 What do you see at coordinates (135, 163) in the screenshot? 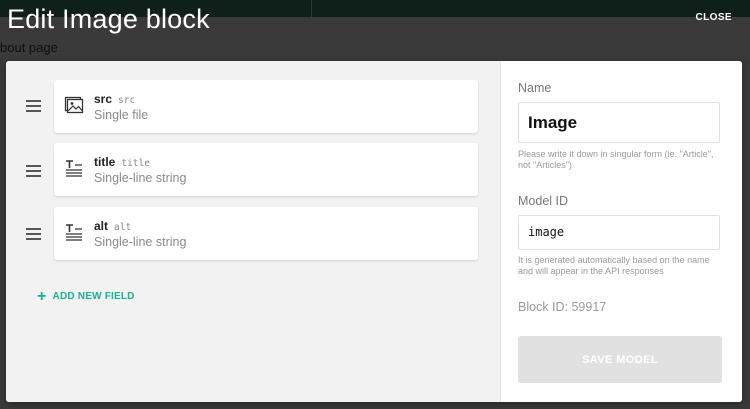
I see `field-api-key: title` at bounding box center [135, 163].